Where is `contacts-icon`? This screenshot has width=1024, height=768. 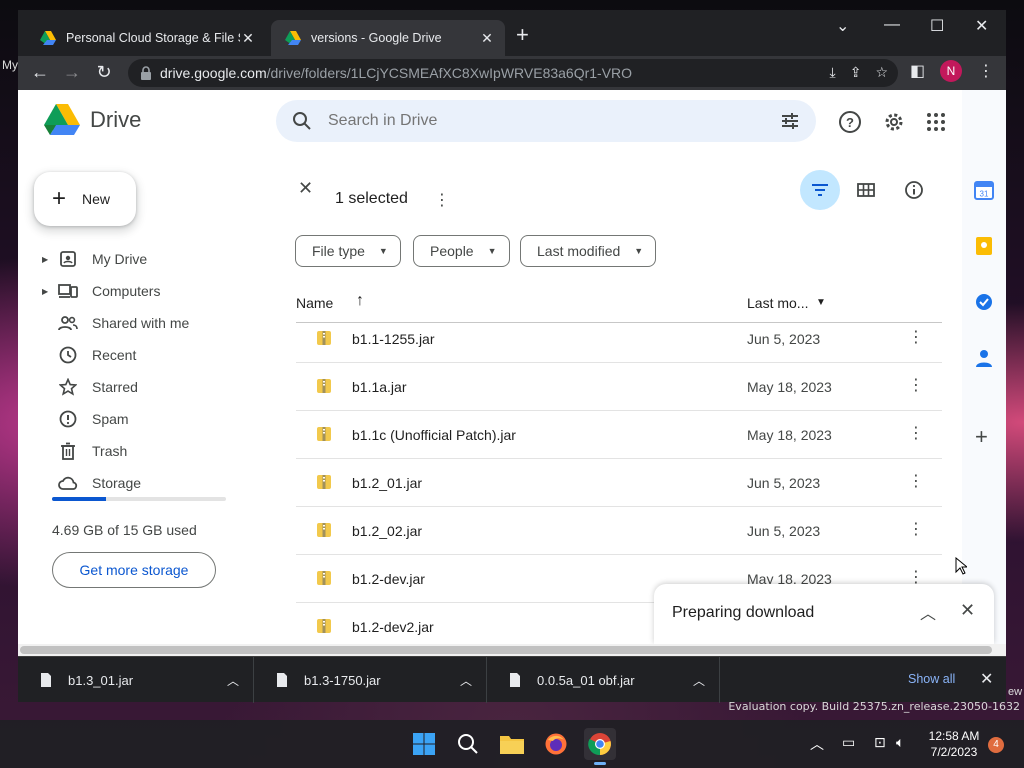 contacts-icon is located at coordinates (984, 358).